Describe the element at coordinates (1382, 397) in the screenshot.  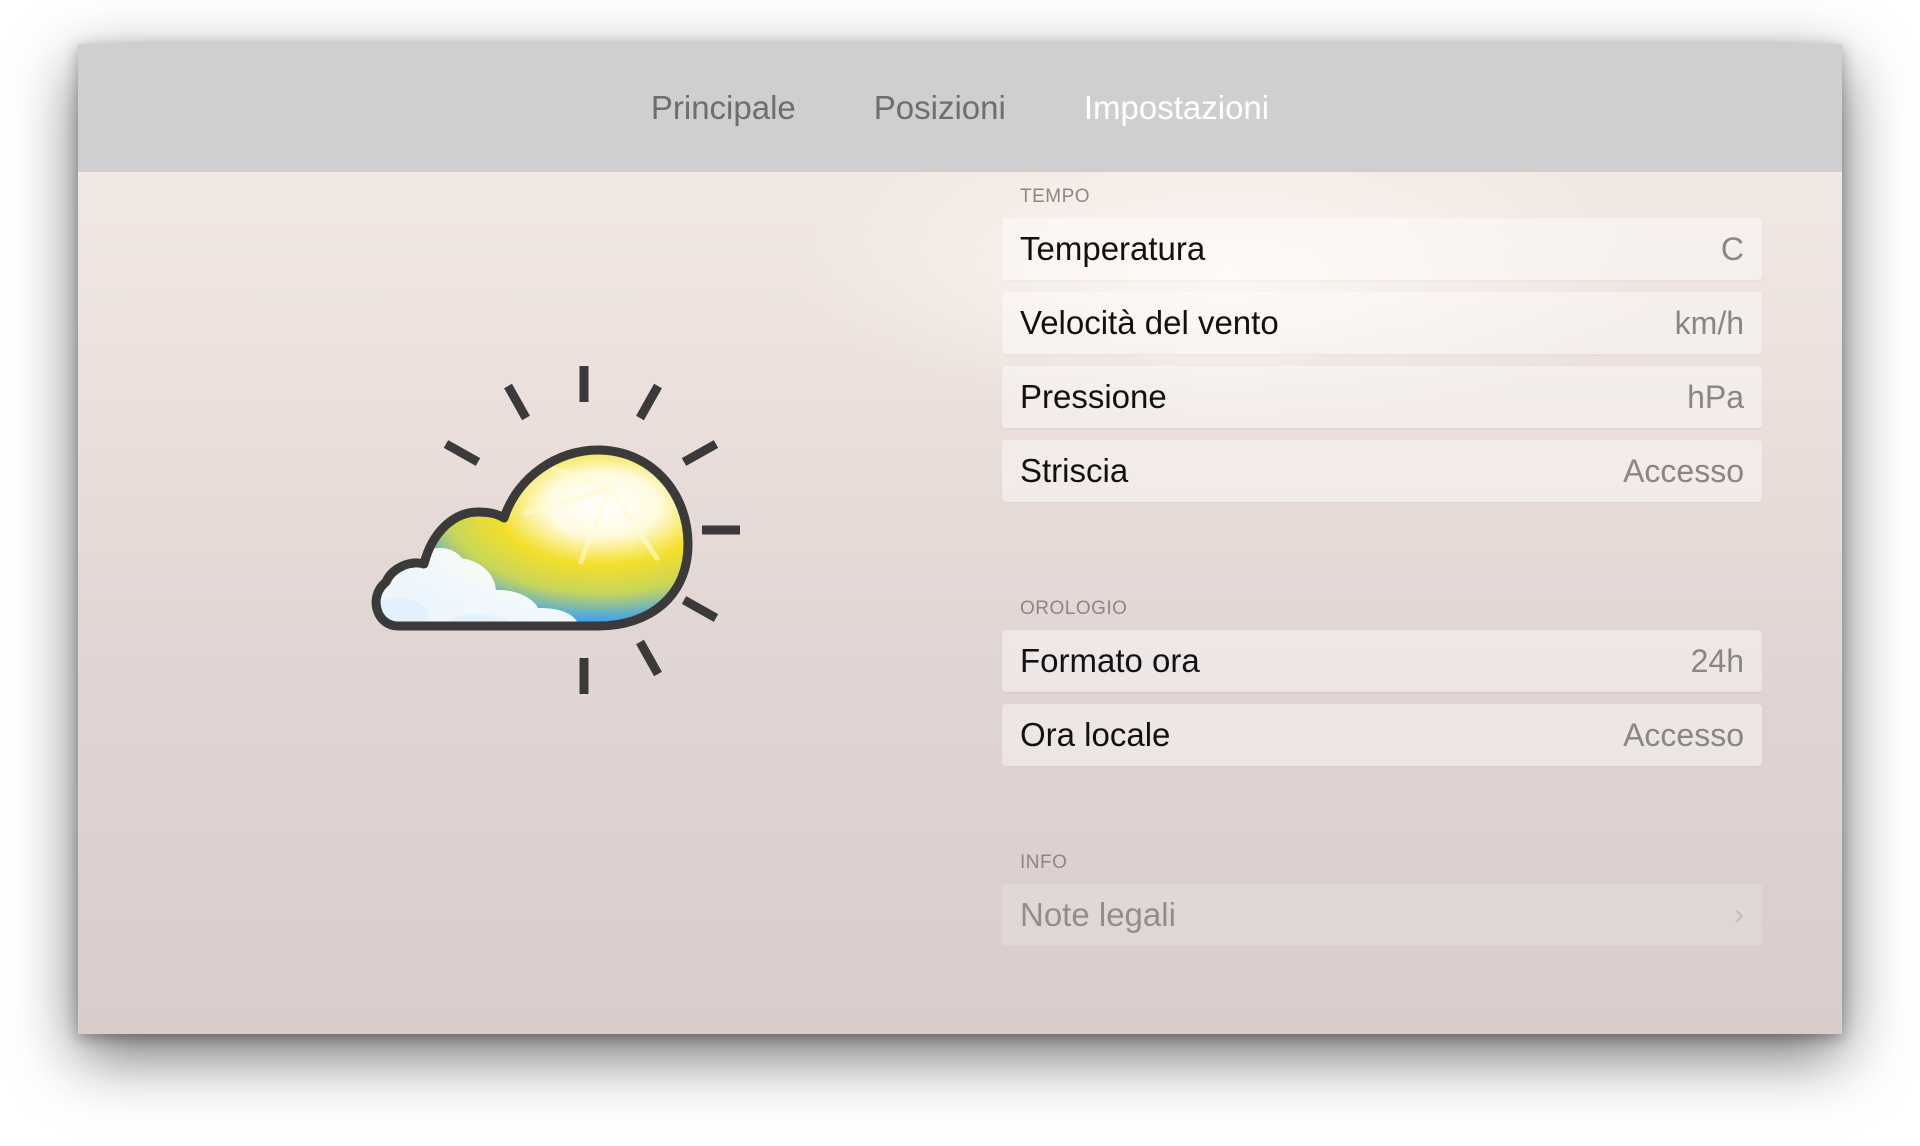
I see `row-pressione: Pressione hPa` at that location.